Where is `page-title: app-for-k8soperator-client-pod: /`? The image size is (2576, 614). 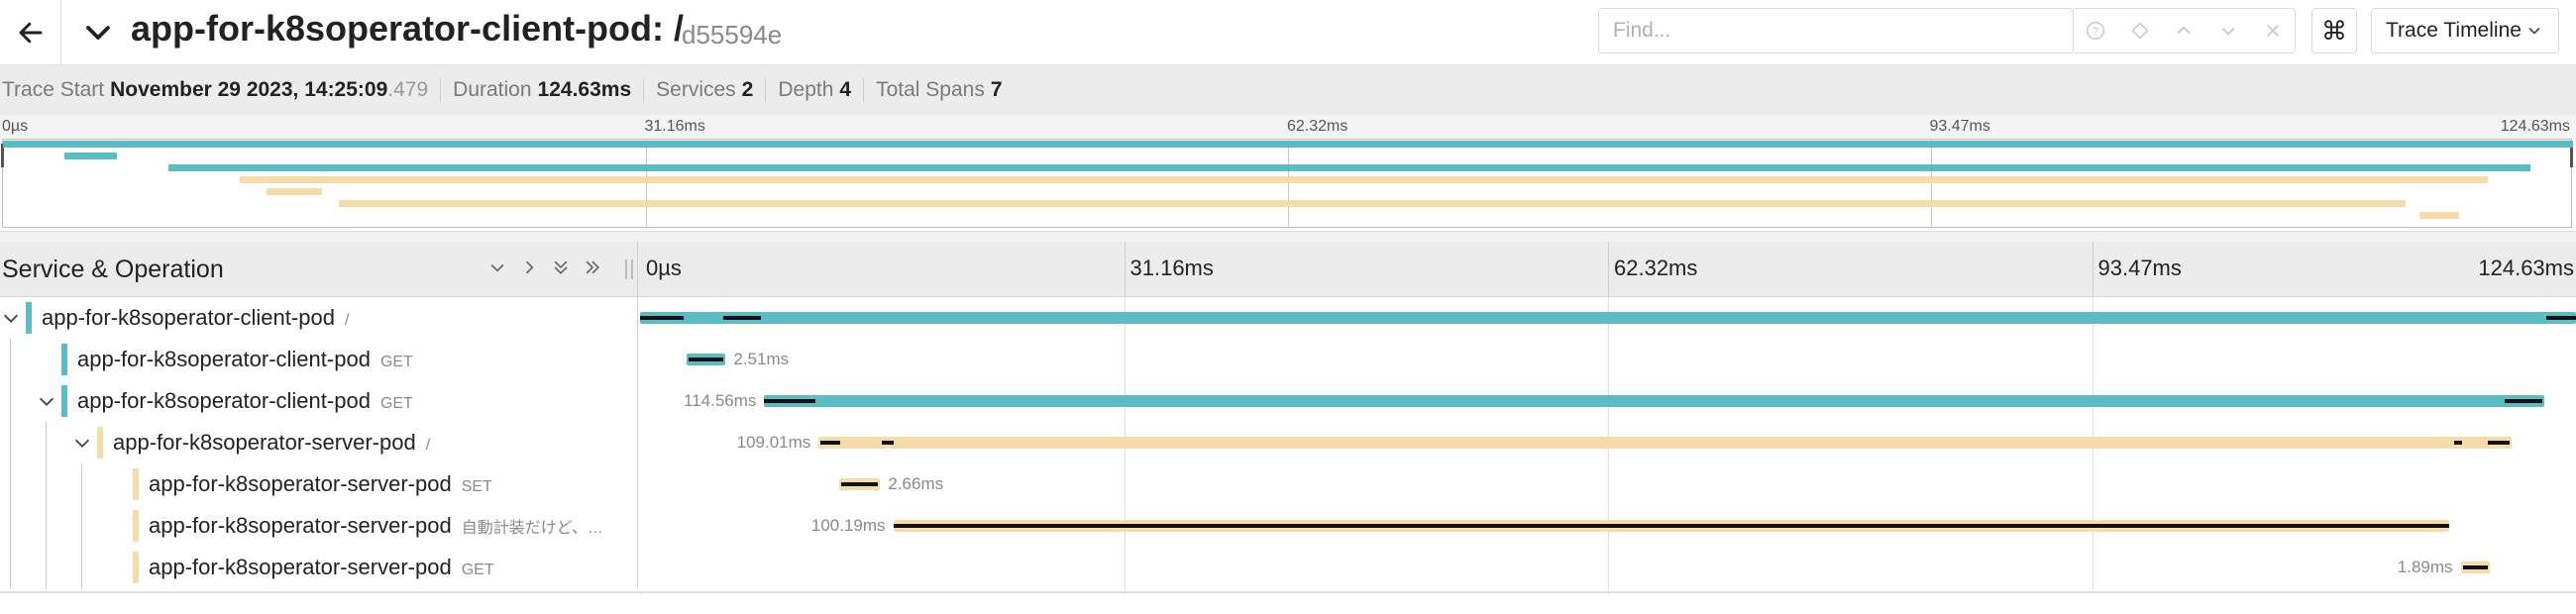
page-title: app-for-k8soperator-client-pod: / is located at coordinates (407, 29).